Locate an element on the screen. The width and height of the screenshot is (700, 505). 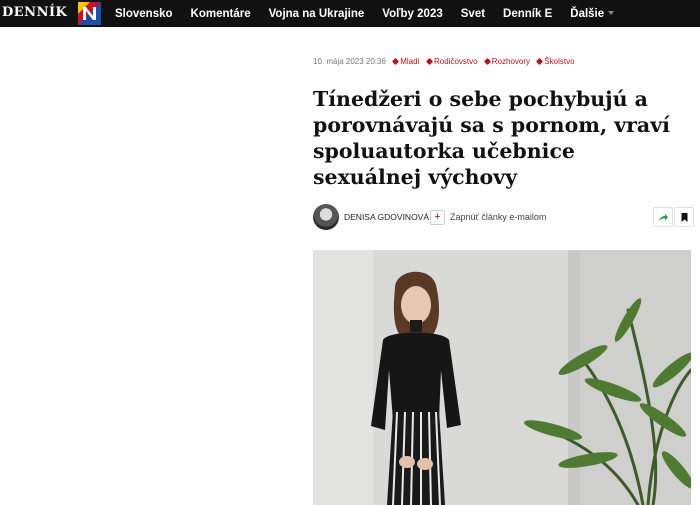
nav-item-dalsie: Ďalšie is located at coordinates (592, 13).